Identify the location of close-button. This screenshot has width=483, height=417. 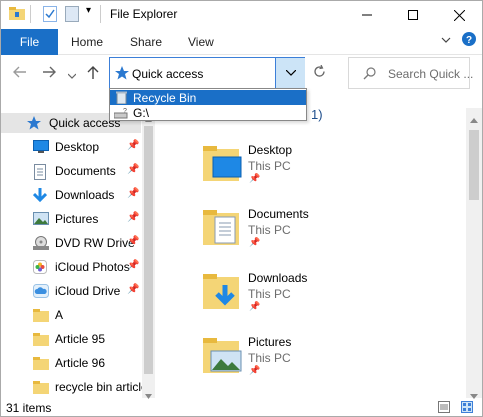
(459, 15).